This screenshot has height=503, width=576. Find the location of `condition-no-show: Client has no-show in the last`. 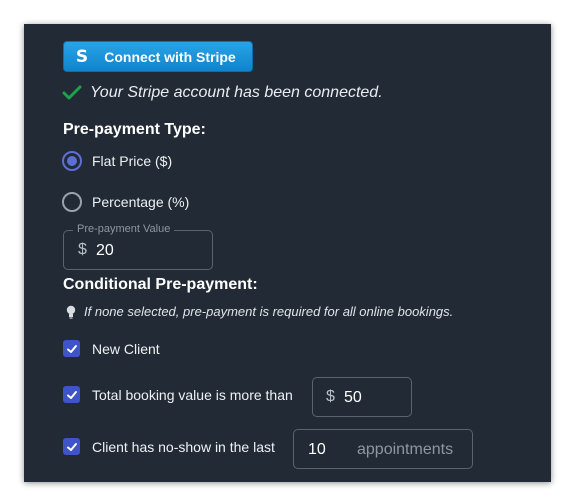

condition-no-show: Client has no-show in the last is located at coordinates (169, 446).